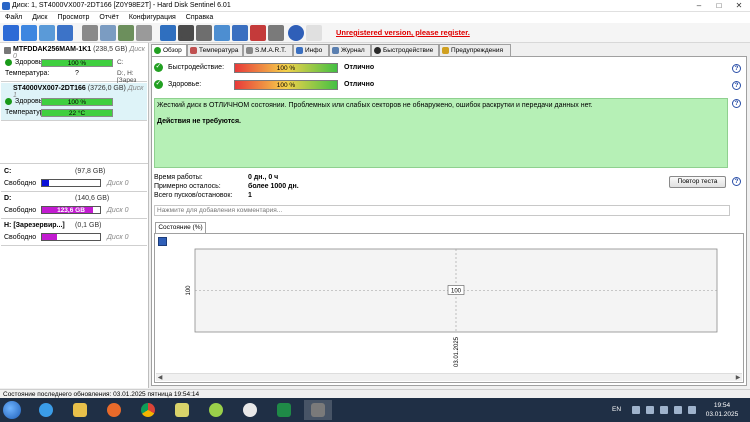 Image resolution: width=750 pixels, height=422 pixels. What do you see at coordinates (186, 33) in the screenshot?
I see `drive-icon` at bounding box center [186, 33].